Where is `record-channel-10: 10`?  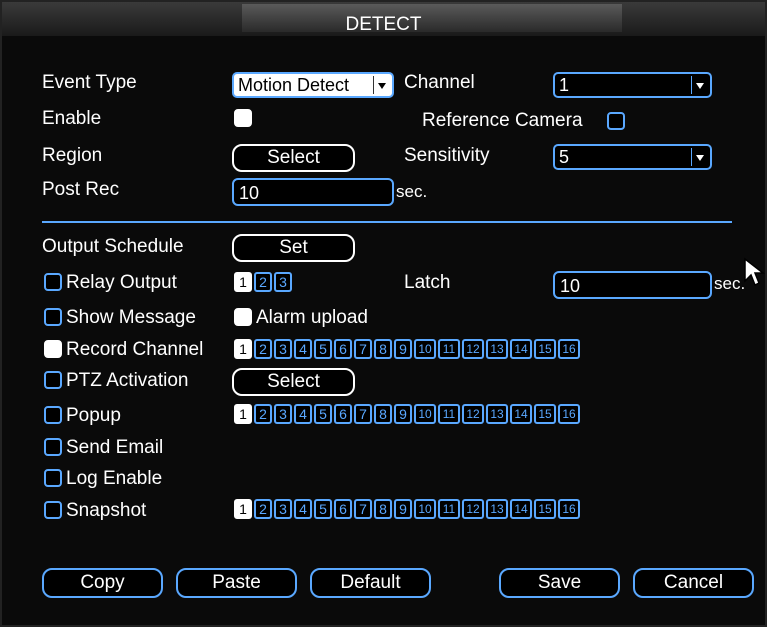
record-channel-10: 10 is located at coordinates (425, 349).